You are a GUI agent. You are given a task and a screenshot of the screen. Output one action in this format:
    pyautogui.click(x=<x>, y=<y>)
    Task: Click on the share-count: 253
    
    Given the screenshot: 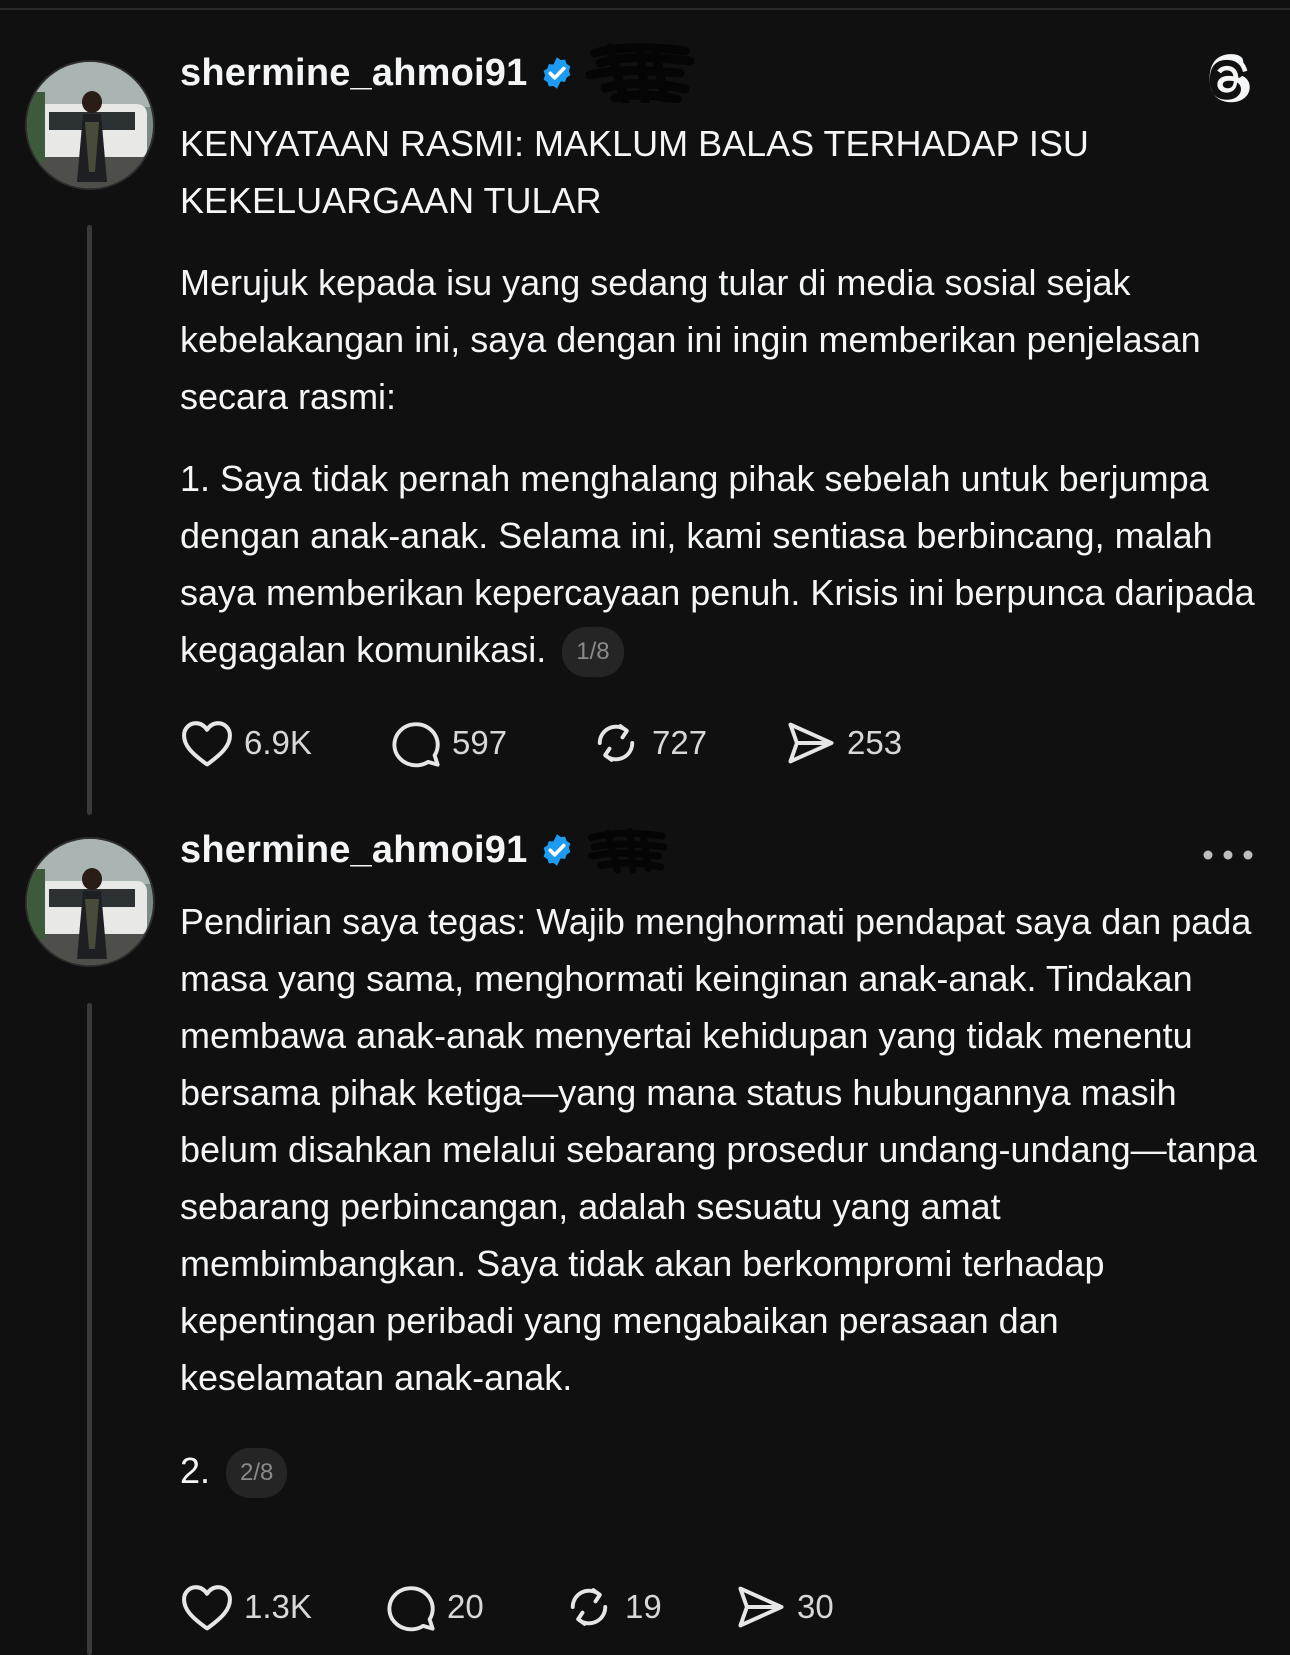 What is the action you would take?
    pyautogui.click(x=875, y=742)
    